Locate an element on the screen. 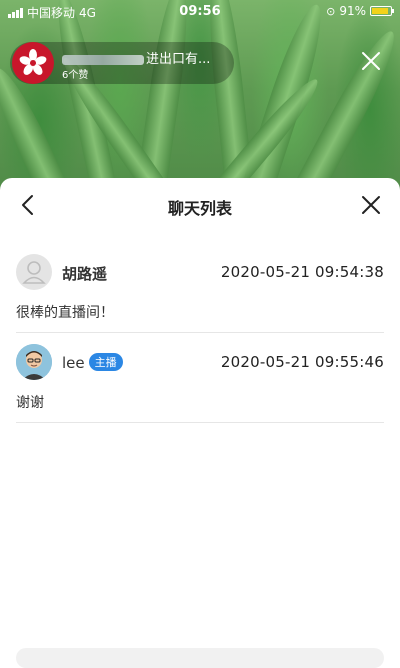 This screenshot has width=400, height=668. host-avatar-icon is located at coordinates (34, 362).